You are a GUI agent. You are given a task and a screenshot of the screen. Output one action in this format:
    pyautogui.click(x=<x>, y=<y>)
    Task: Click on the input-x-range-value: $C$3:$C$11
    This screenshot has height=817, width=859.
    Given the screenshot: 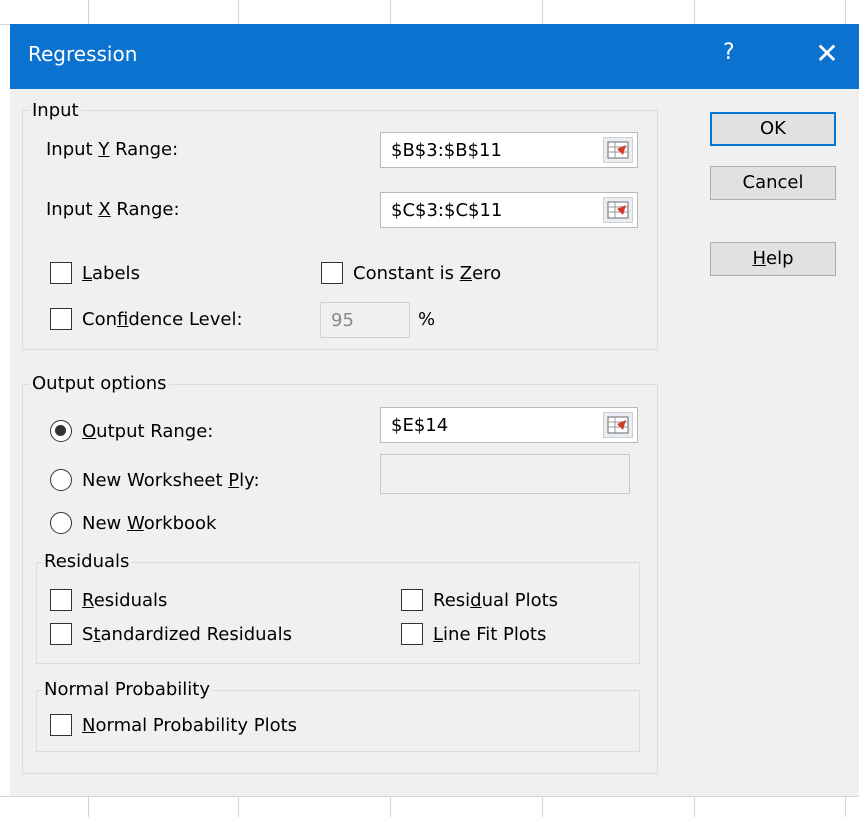 What is the action you would take?
    pyautogui.click(x=447, y=210)
    